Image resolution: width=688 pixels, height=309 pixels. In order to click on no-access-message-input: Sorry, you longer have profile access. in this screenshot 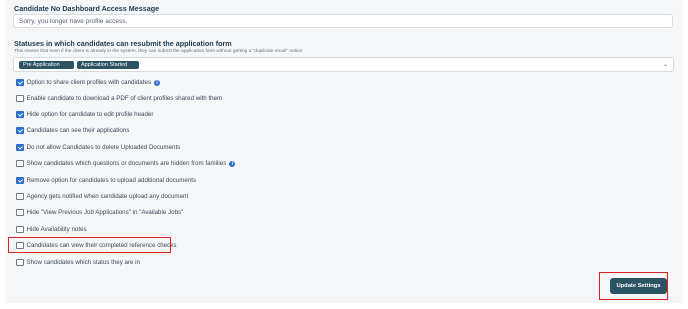, I will do `click(343, 21)`.